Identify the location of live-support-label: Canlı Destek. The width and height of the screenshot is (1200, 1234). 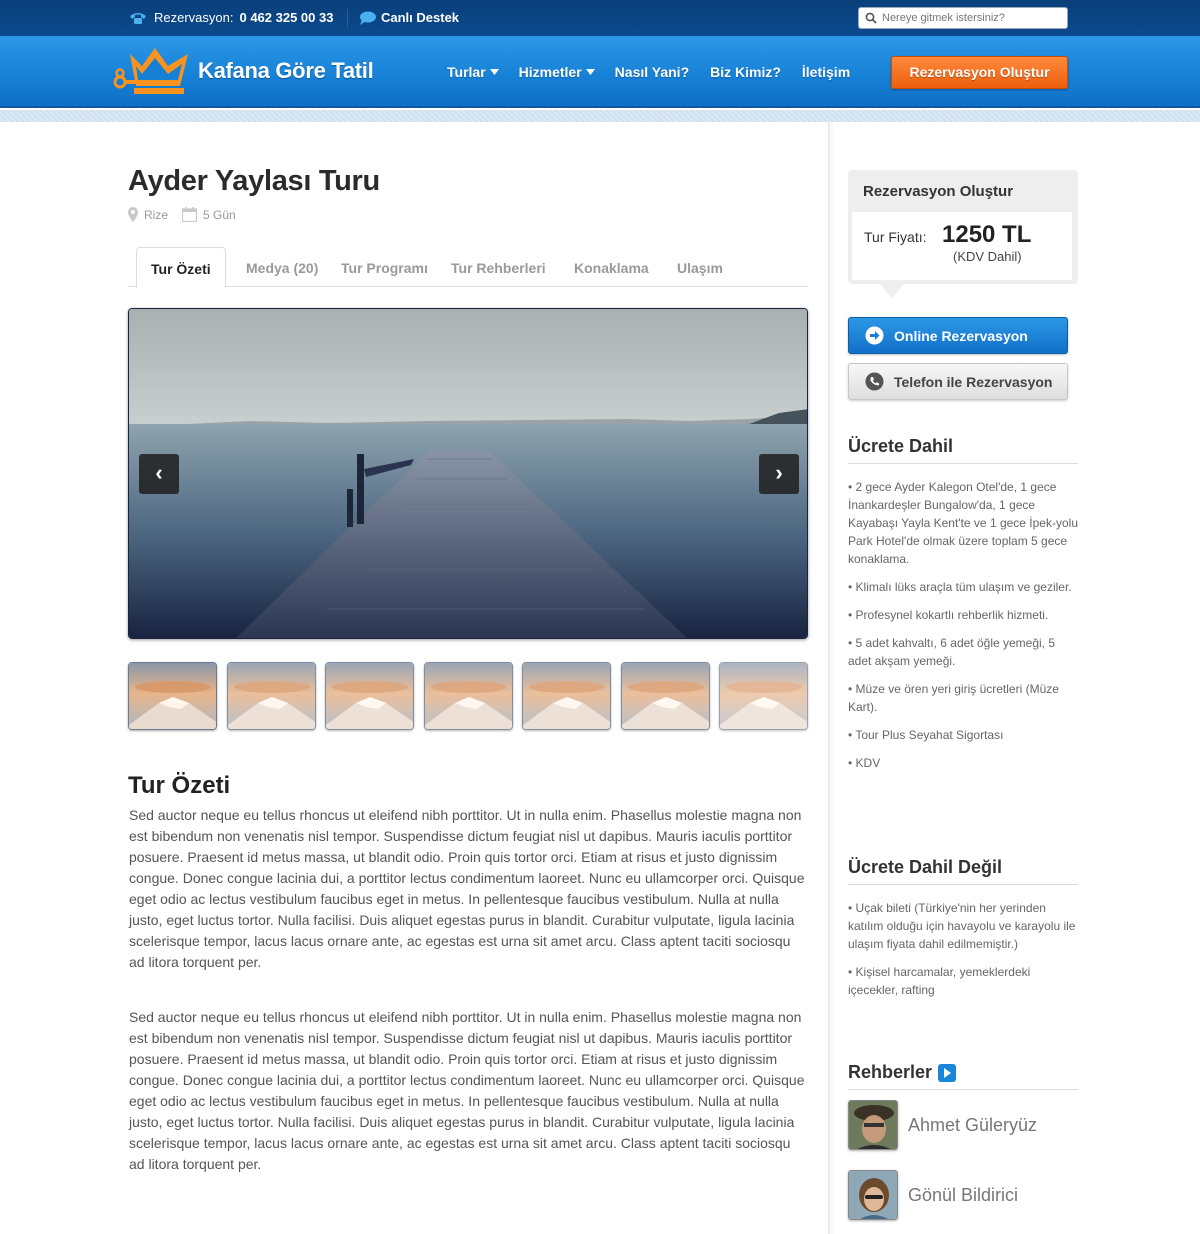
(420, 17).